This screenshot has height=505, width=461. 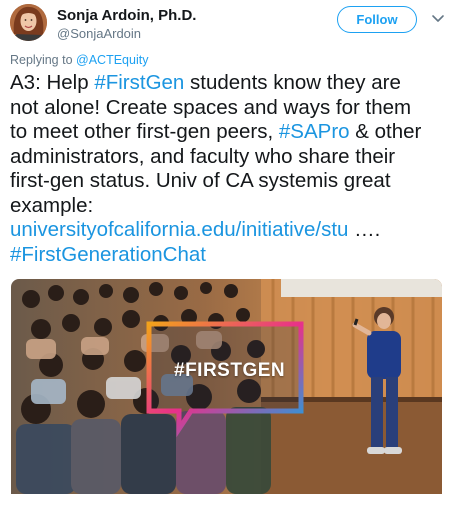 I want to click on replying-to: Replying to @ACTEquity, so click(x=79, y=60).